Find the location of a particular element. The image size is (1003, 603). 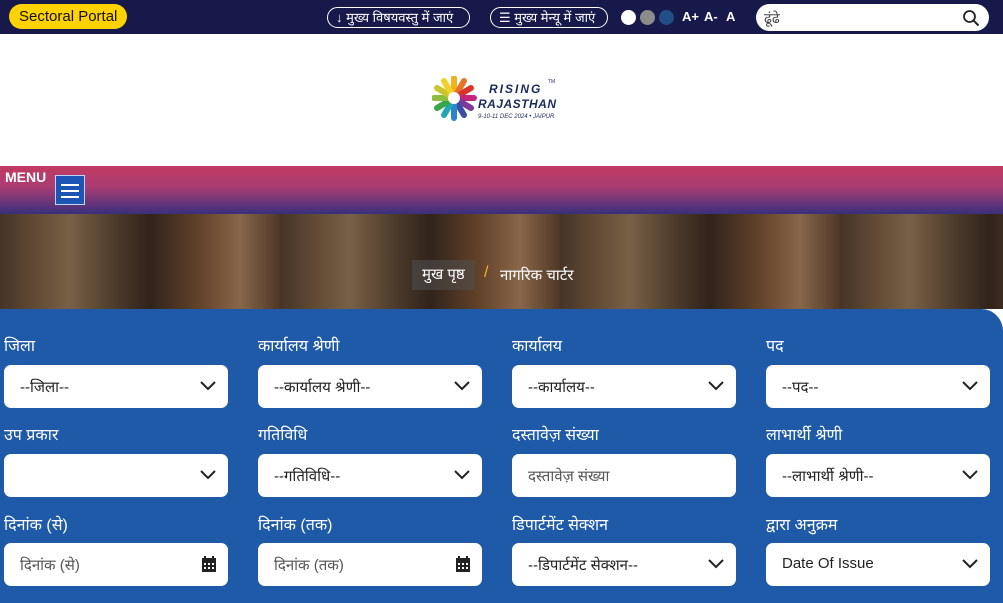

logo-word-rajasthan: RAJASTHAN is located at coordinates (517, 104).